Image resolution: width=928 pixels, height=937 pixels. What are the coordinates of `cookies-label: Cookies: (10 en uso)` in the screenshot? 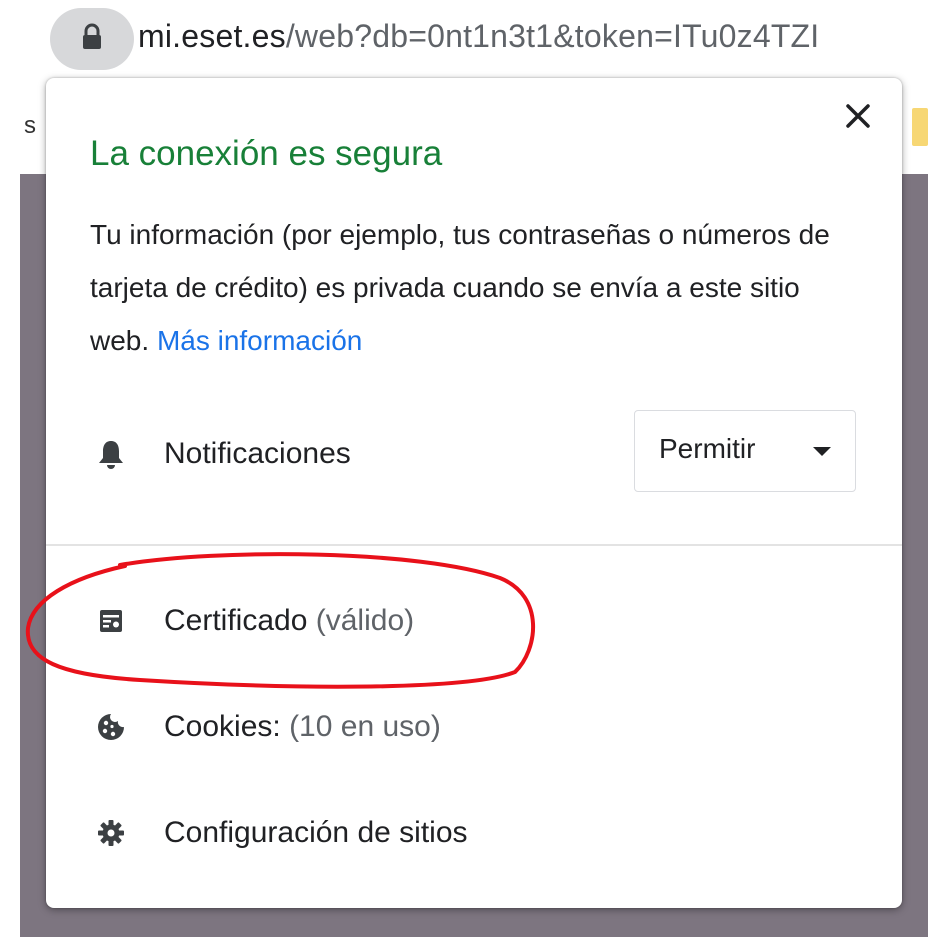 It's located at (302, 727).